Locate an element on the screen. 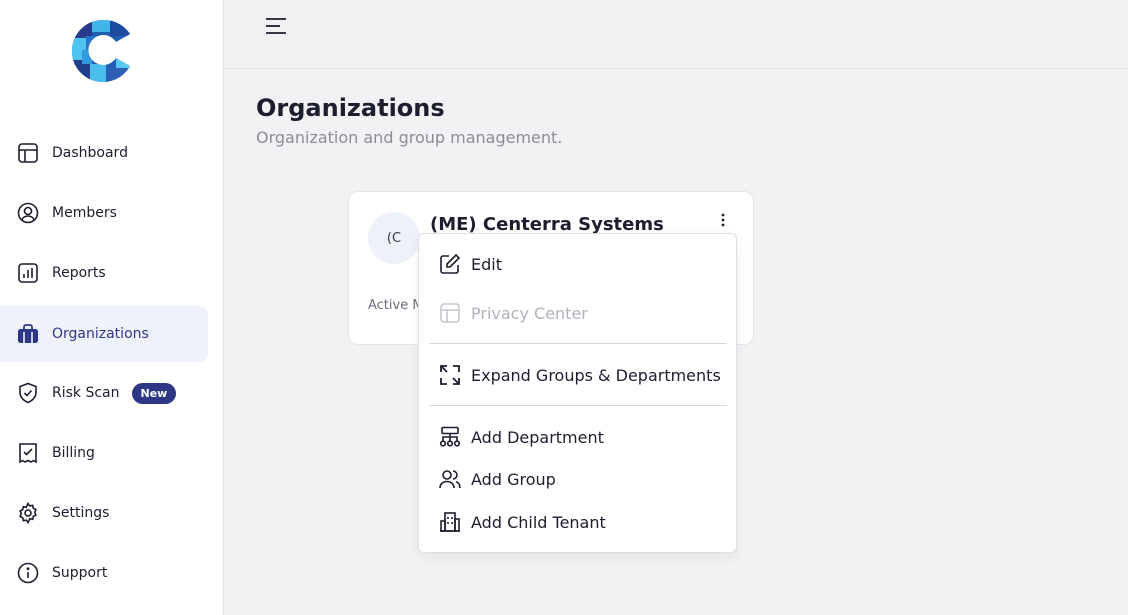 This screenshot has height=615, width=1128. menu-item-expand-groups: Expand Groups & Departments is located at coordinates (577, 375).